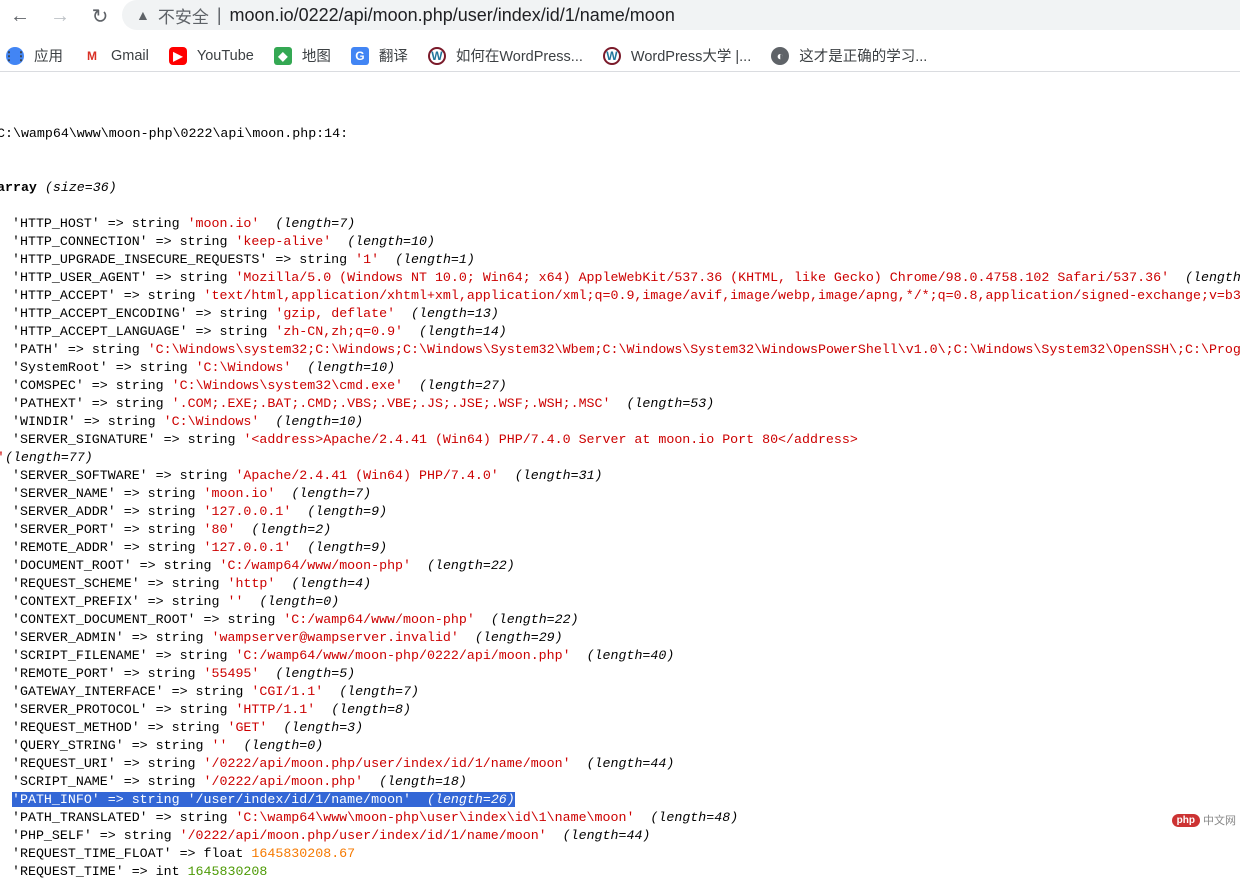 This screenshot has width=1240, height=881. I want to click on entry-key: 'SERVER_PROTOCOL', so click(80, 709).